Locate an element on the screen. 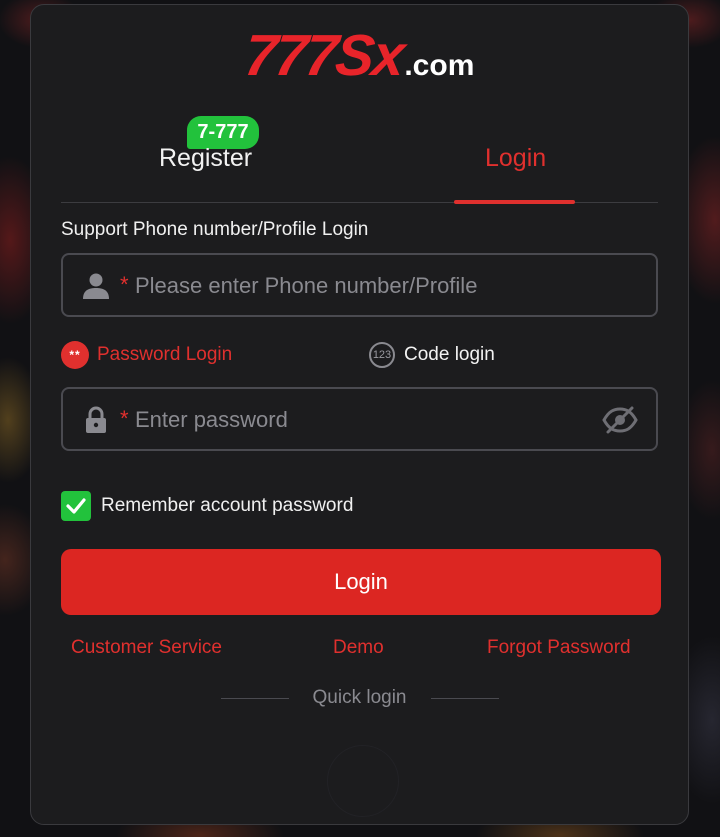  lock-icon is located at coordinates (96, 419).